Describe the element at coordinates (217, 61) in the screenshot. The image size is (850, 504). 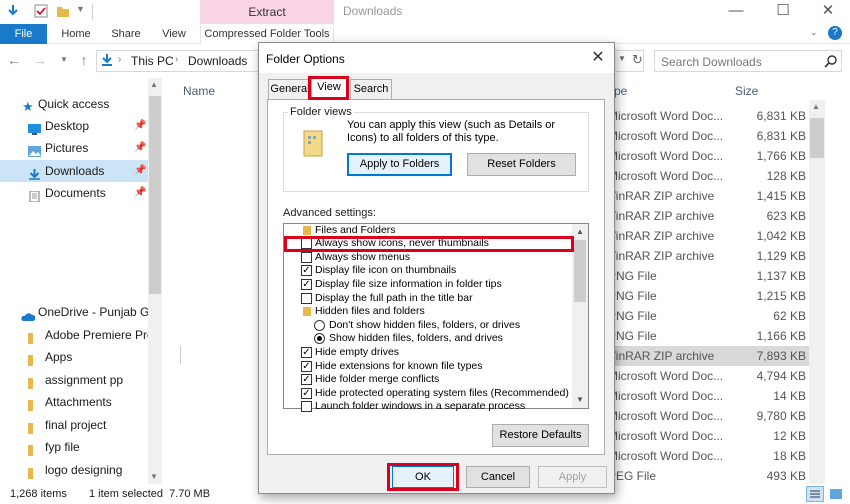
I see `breadcrumb-downloads: Downloads` at that location.